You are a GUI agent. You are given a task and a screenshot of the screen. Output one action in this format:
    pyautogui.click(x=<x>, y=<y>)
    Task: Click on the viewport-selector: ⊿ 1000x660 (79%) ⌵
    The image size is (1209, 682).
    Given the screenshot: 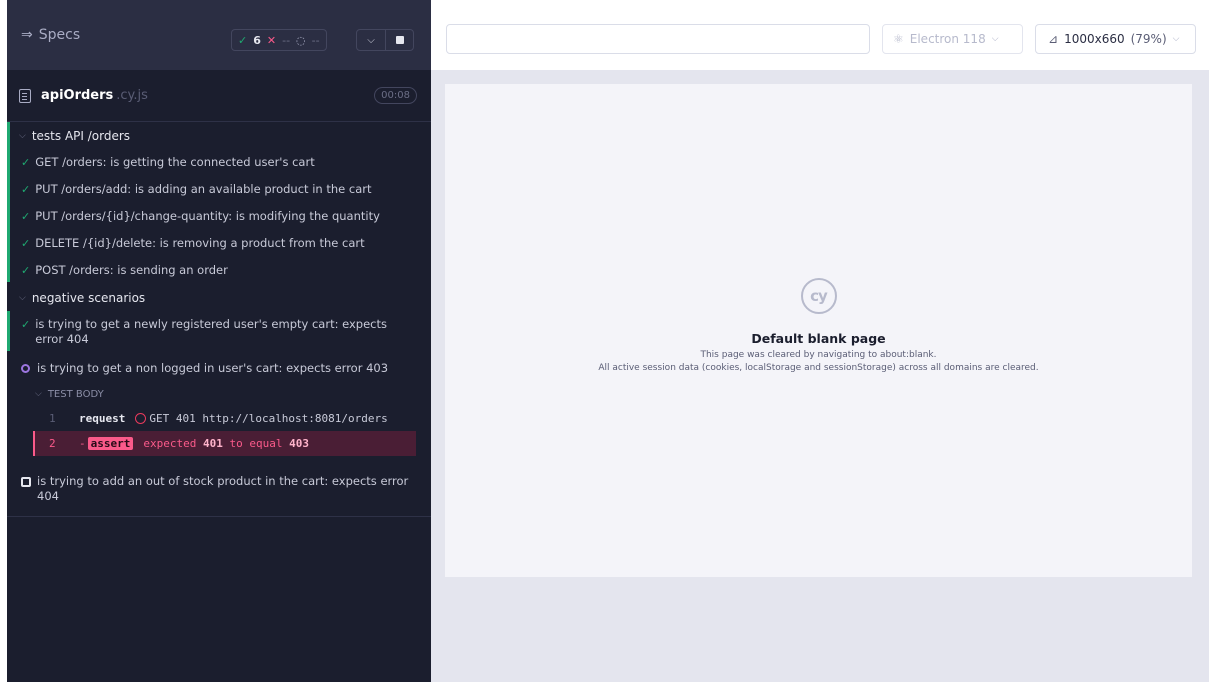 What is the action you would take?
    pyautogui.click(x=1115, y=39)
    